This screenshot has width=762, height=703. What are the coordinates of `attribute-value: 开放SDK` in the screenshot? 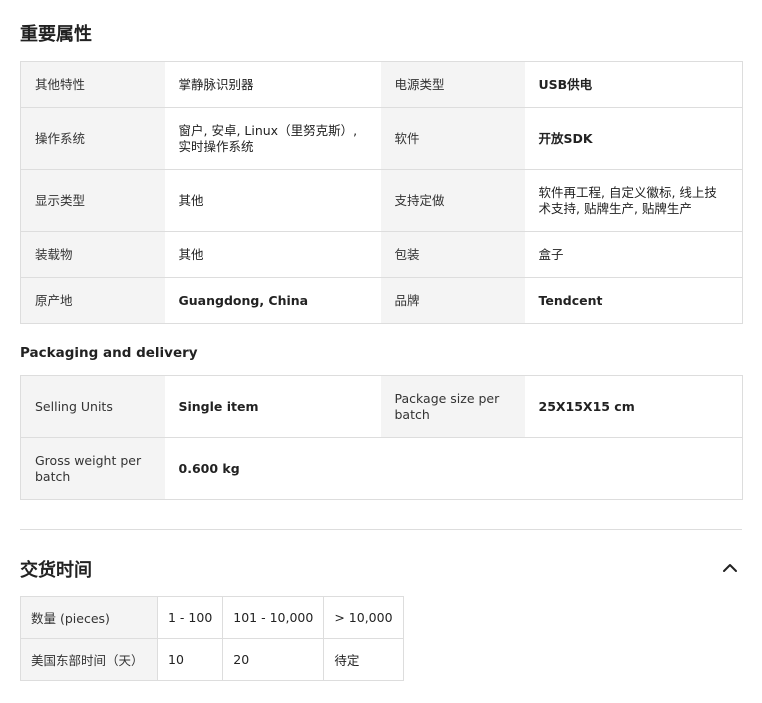 It's located at (633, 138).